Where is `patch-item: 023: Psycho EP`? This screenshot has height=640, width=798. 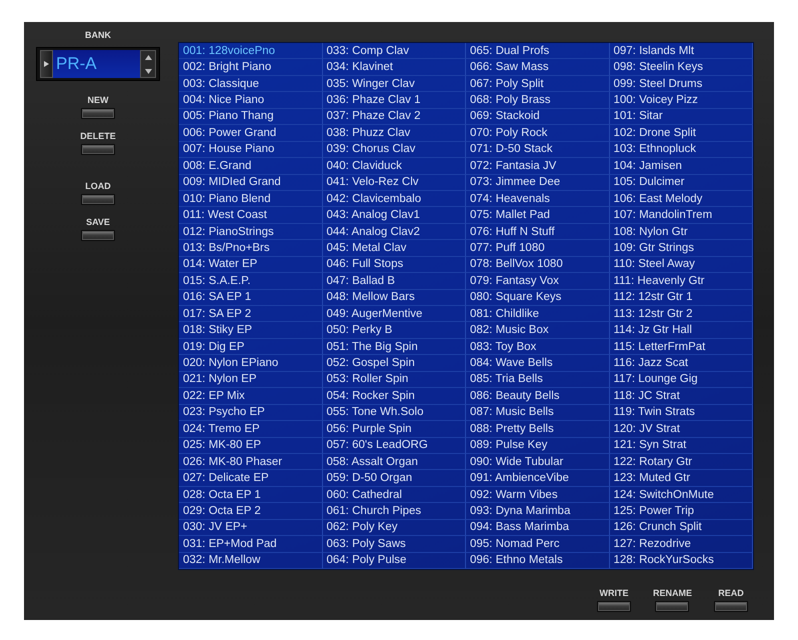 patch-item: 023: Psycho EP is located at coordinates (250, 413).